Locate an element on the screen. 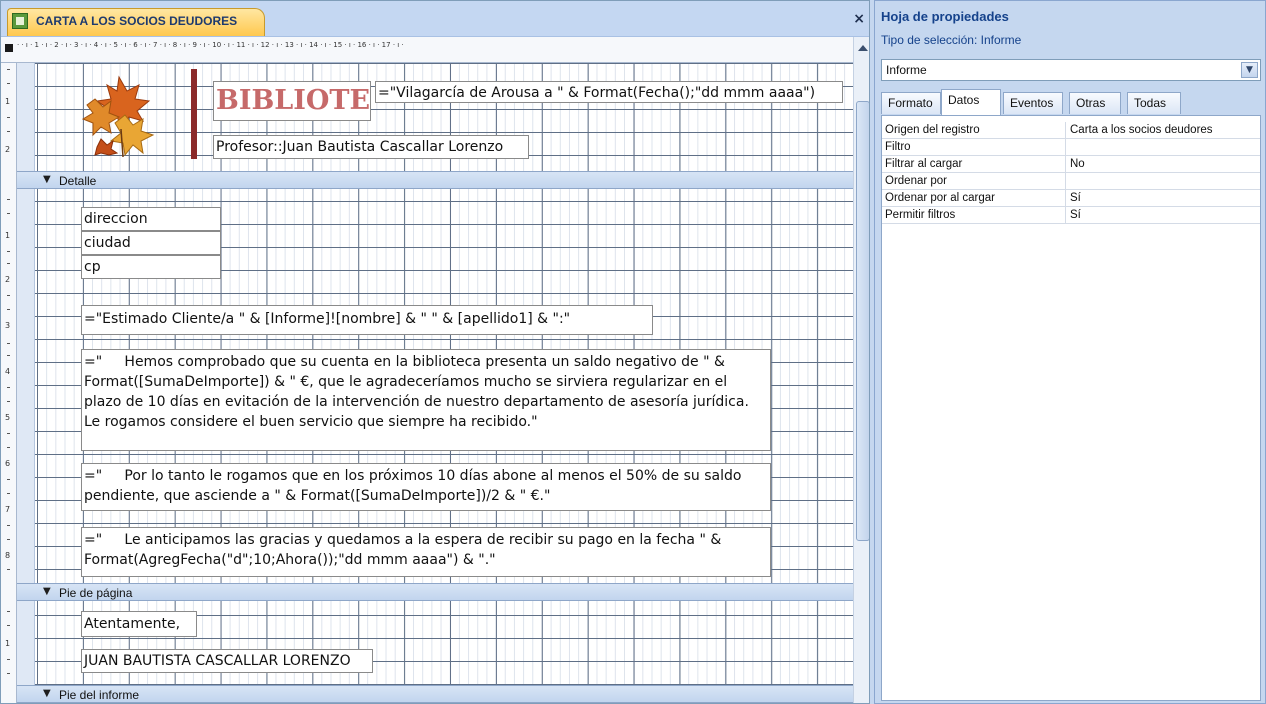 The width and height of the screenshot is (1266, 704). document-tab: CARTA A LOS SOCIOS DEUDORES is located at coordinates (136, 22).